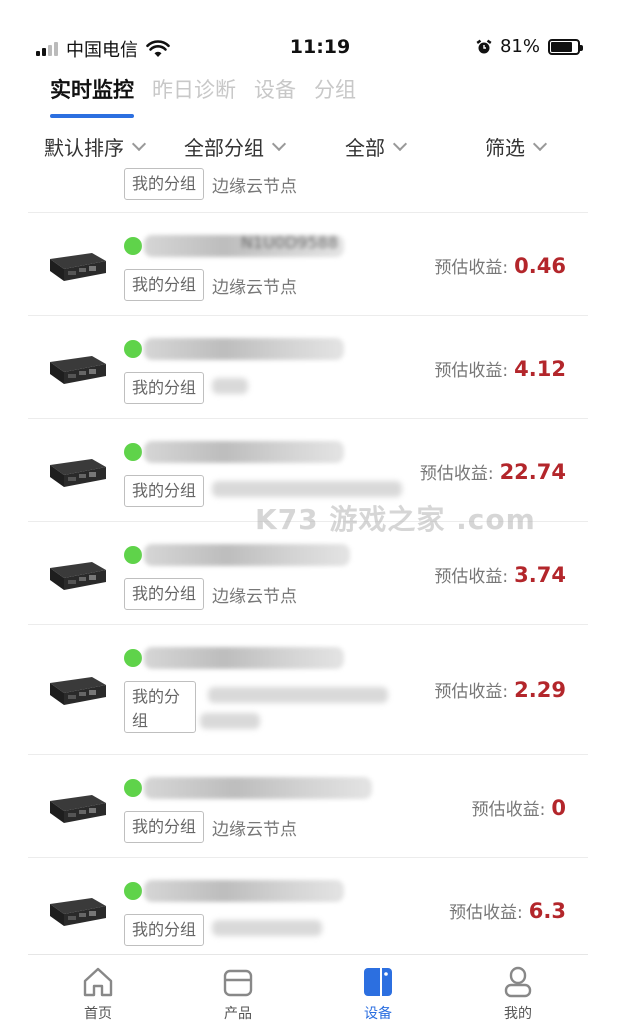  What do you see at coordinates (194, 96) in the screenshot?
I see `tab-yesterday-diagnosis: 昨日诊断` at bounding box center [194, 96].